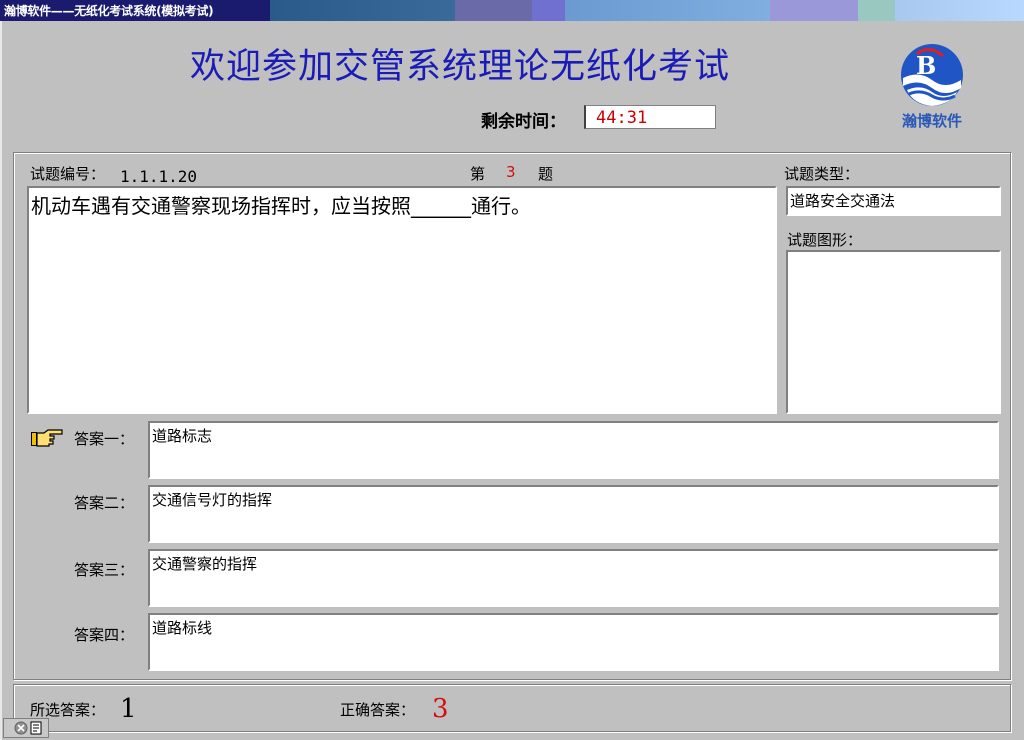 This screenshot has width=1024, height=740. What do you see at coordinates (512, 10) in the screenshot?
I see `window-titlebar: 瀚博软件——无纸化考试系统(模拟考试)` at bounding box center [512, 10].